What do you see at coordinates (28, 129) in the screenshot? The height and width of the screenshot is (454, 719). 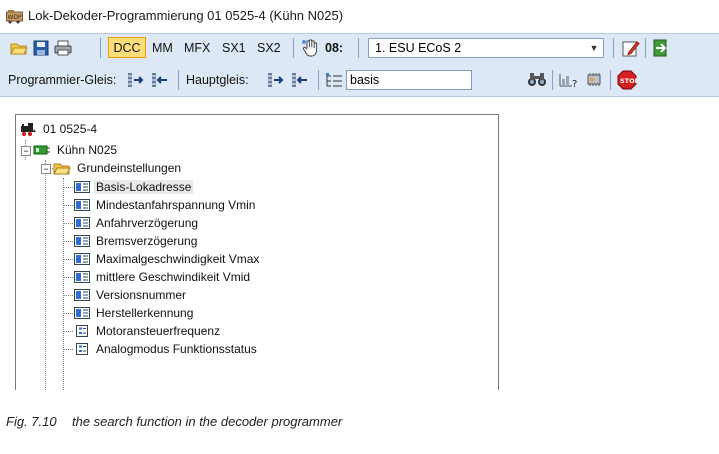 I see `locomotive-icon` at bounding box center [28, 129].